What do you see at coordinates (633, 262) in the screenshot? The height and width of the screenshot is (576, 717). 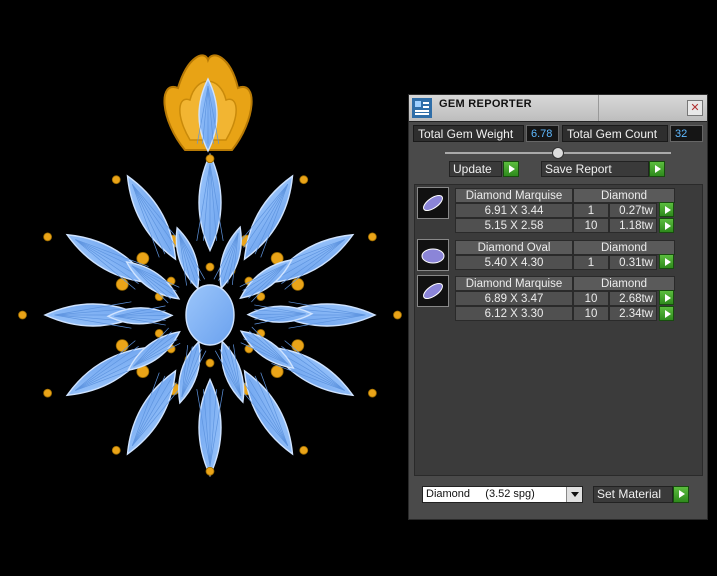 I see `group-2-row-1-weight: 0.31tw` at bounding box center [633, 262].